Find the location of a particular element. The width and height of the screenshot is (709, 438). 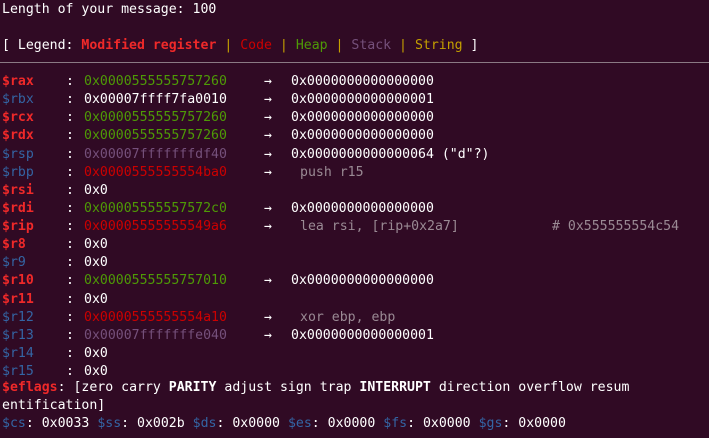

segment-name: $es is located at coordinates (299, 423).